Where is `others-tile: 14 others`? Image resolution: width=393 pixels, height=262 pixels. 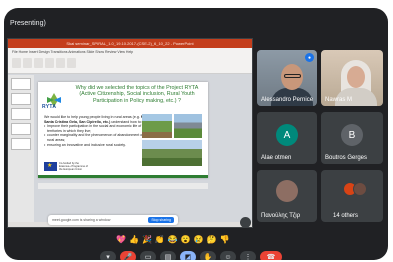
others-tile: 14 others is located at coordinates (352, 196).